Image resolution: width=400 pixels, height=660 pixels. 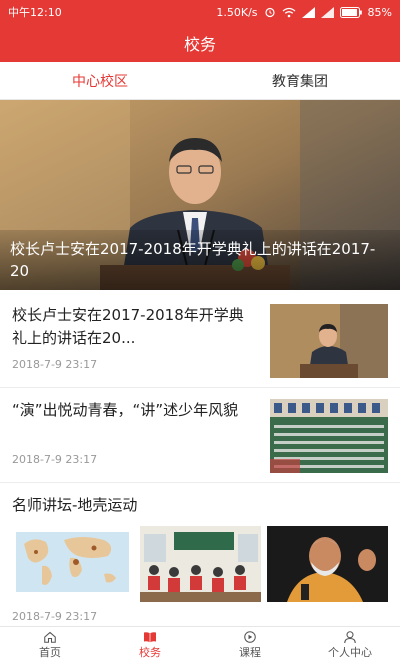 I want to click on gallery-title: 名师讲坛-地壳运动, so click(x=75, y=505).